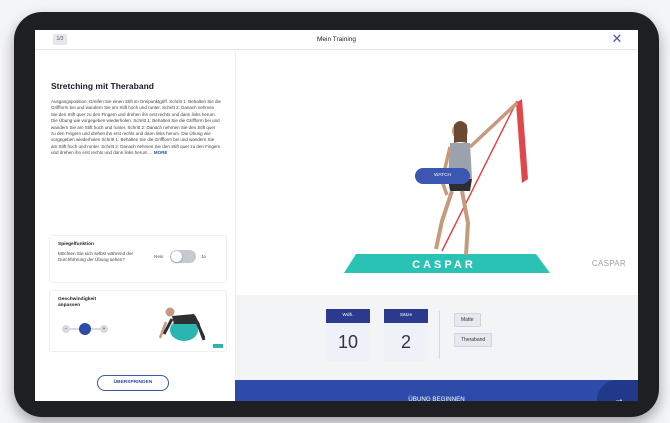 This screenshot has height=423, width=670. Describe the element at coordinates (159, 256) in the screenshot. I see `toggle-off-label: Nein` at that location.